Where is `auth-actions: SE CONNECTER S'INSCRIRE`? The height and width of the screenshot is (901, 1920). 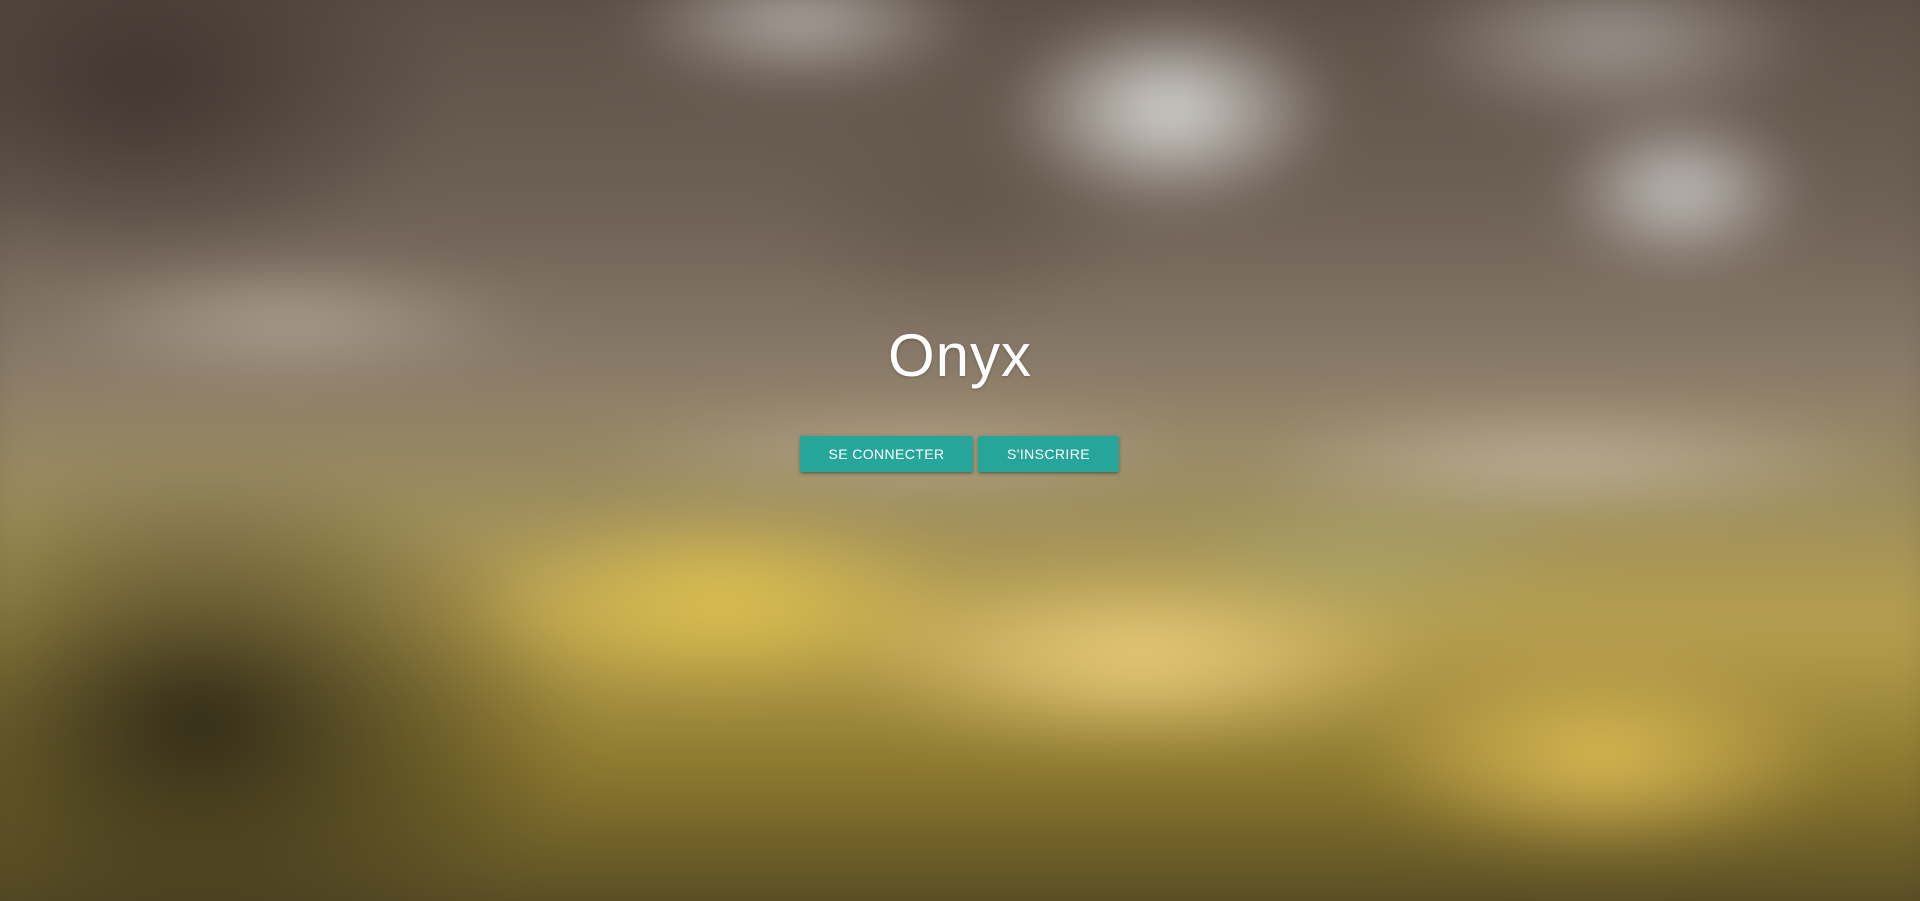
auth-actions: SE CONNECTER S'INSCRIRE is located at coordinates (959, 454).